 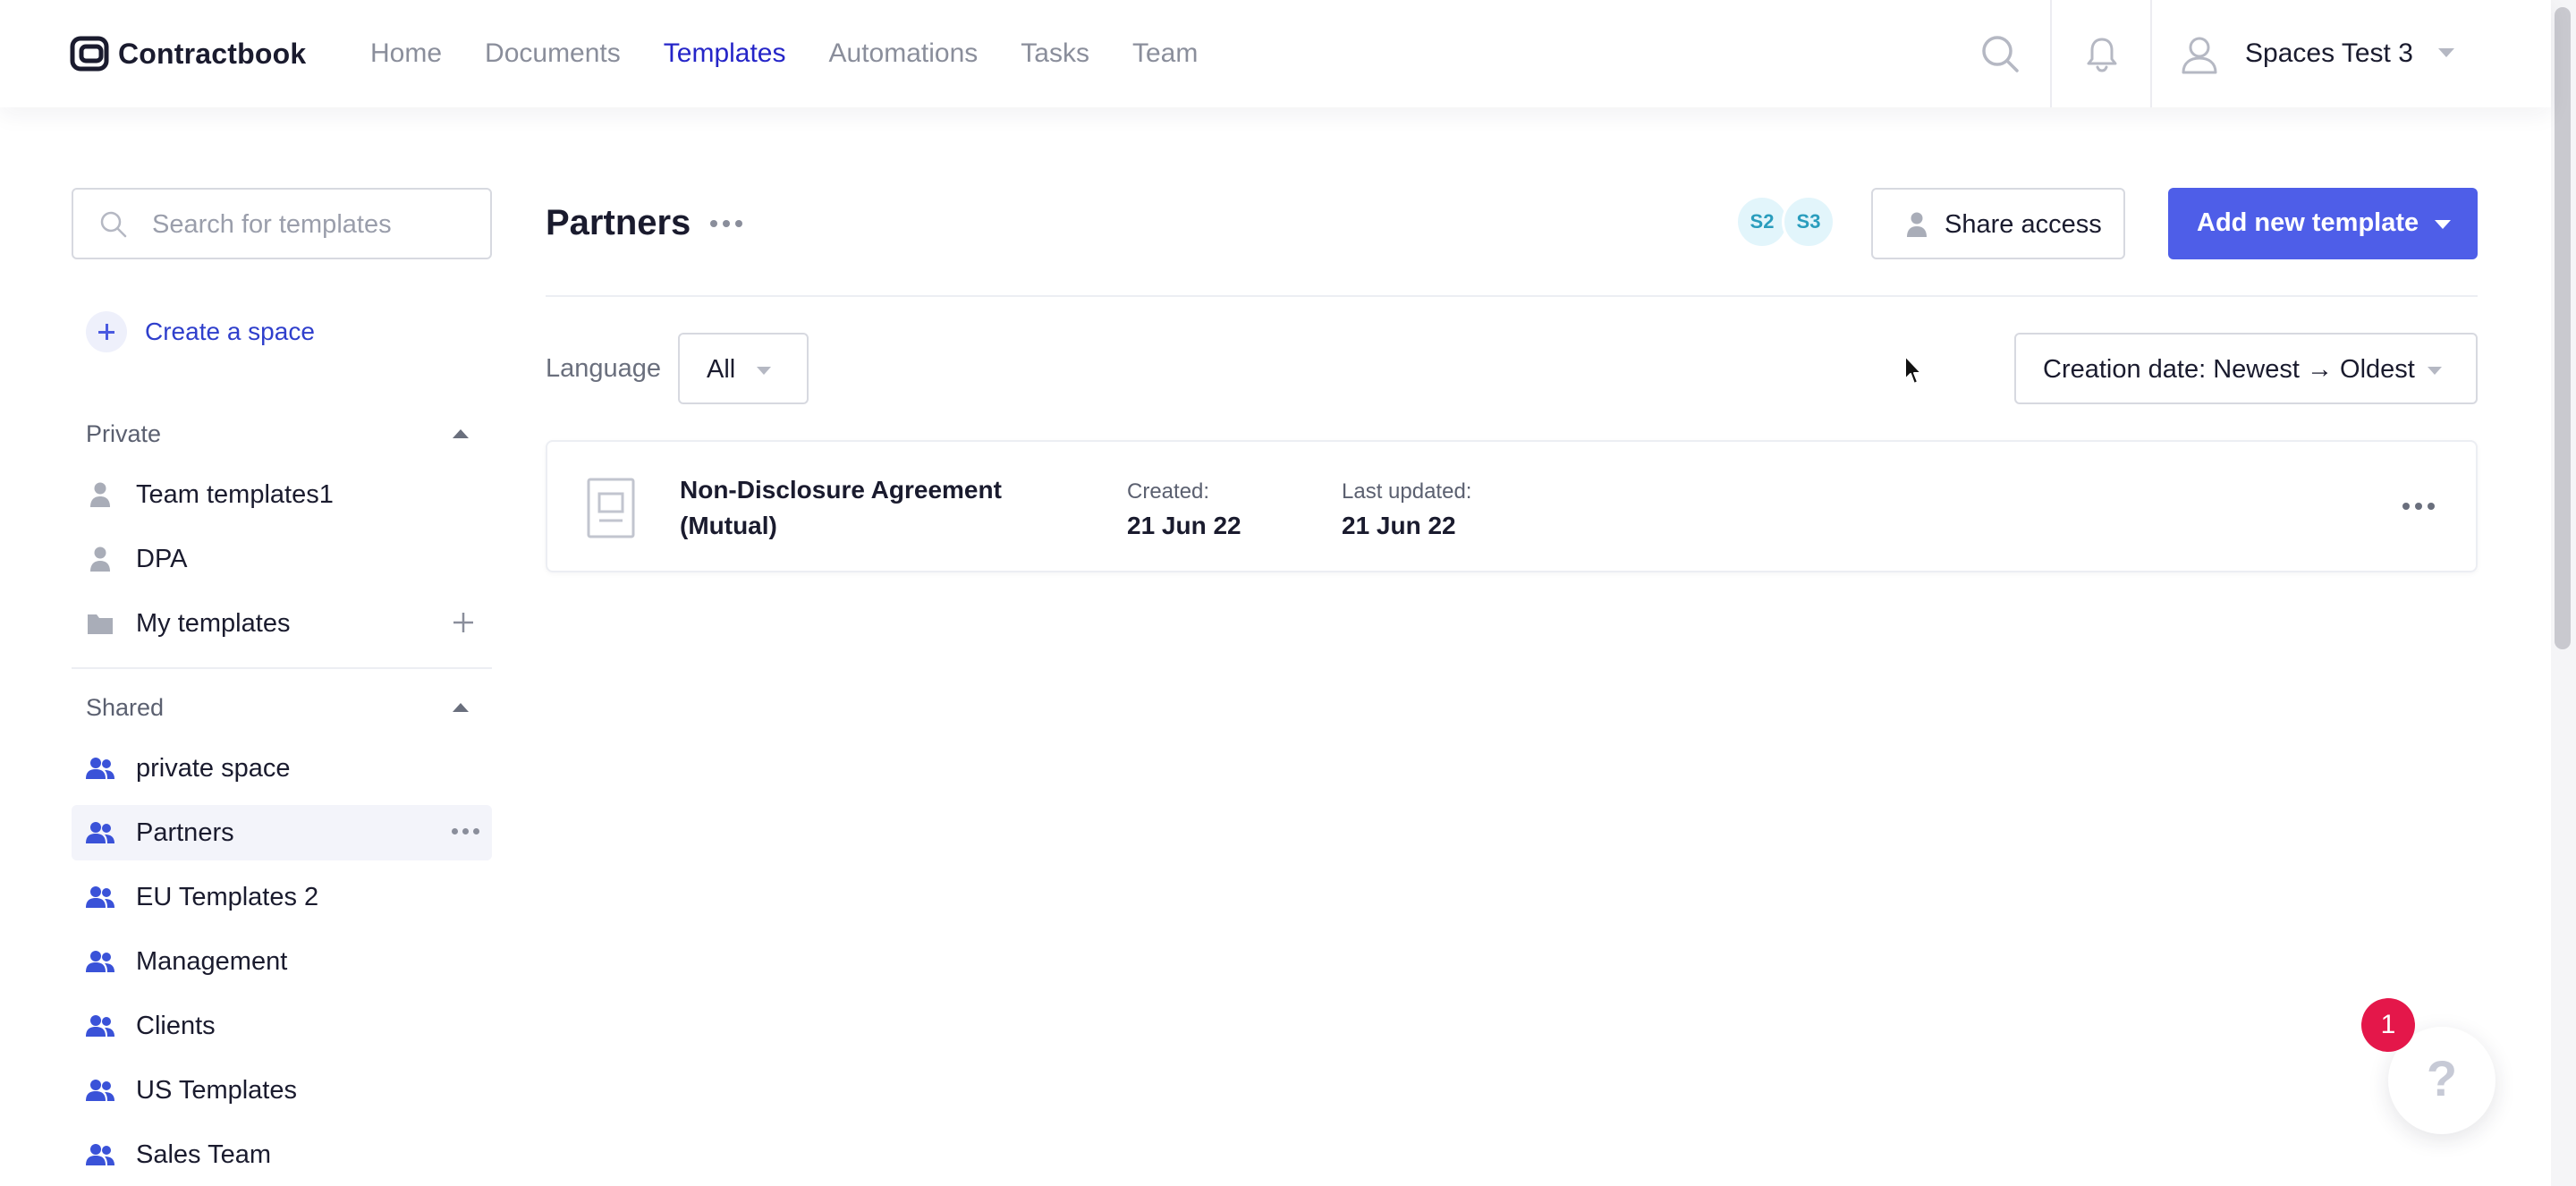 I want to click on last-updated-date: 21 Jun 22, so click(x=1399, y=525).